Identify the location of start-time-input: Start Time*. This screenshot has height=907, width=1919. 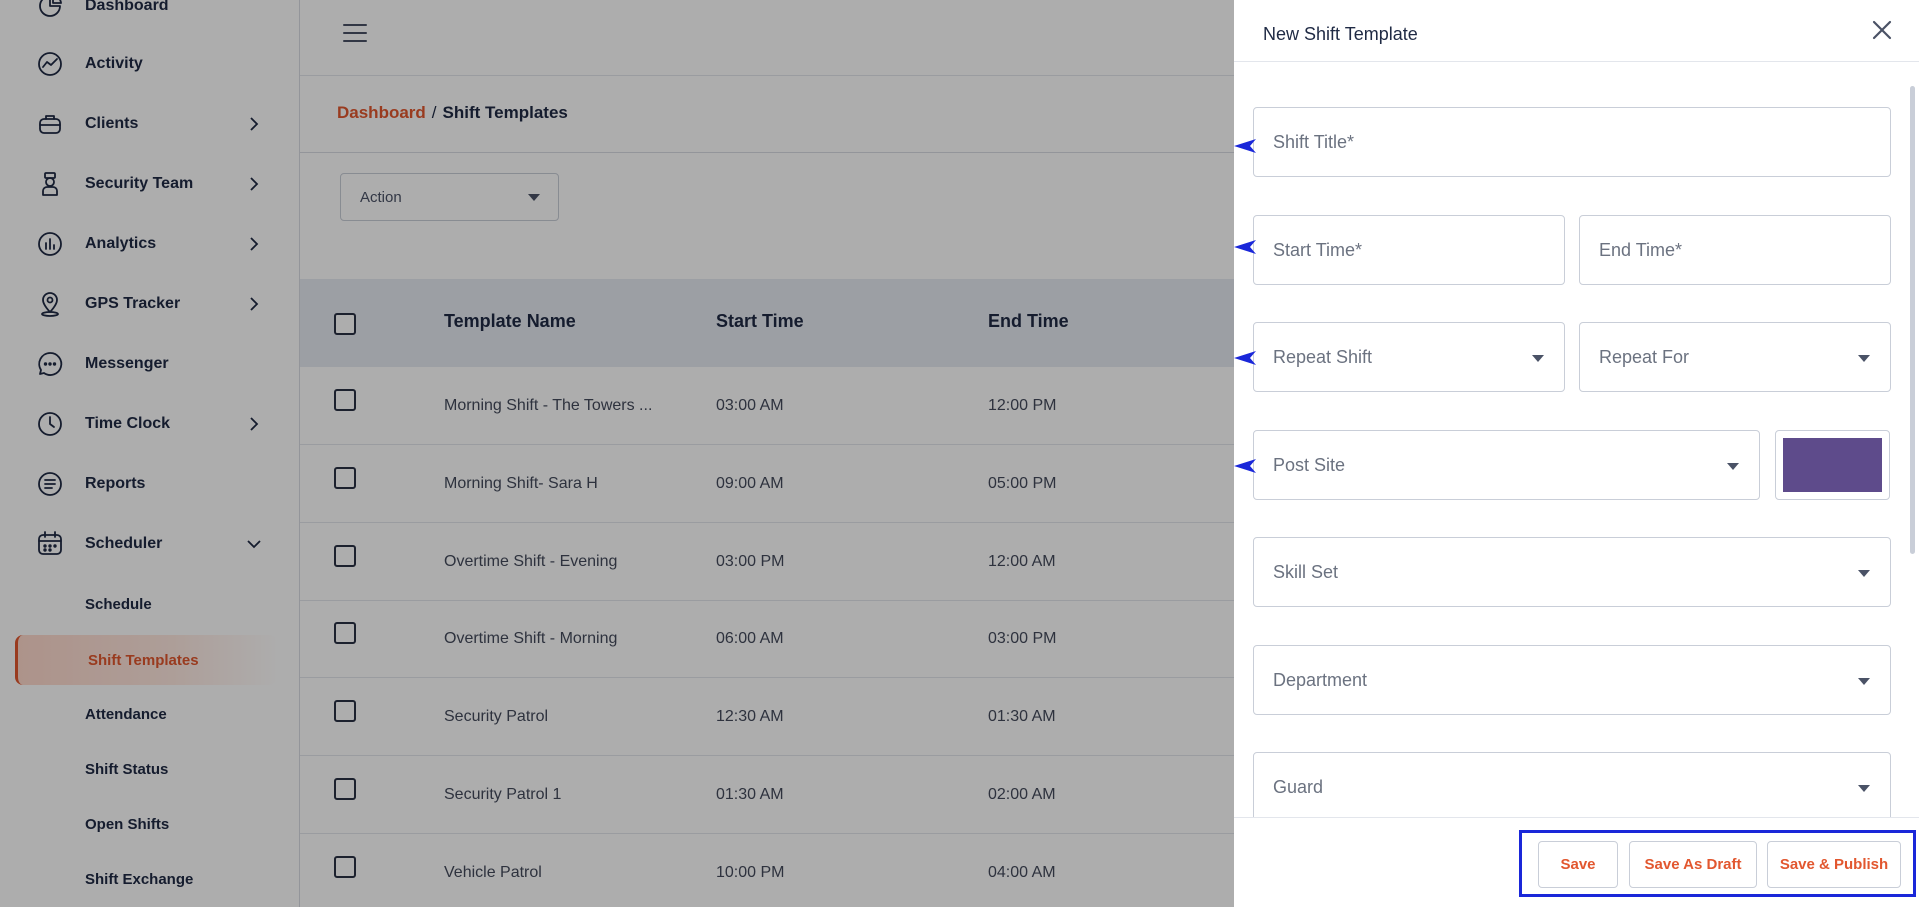
(1409, 250).